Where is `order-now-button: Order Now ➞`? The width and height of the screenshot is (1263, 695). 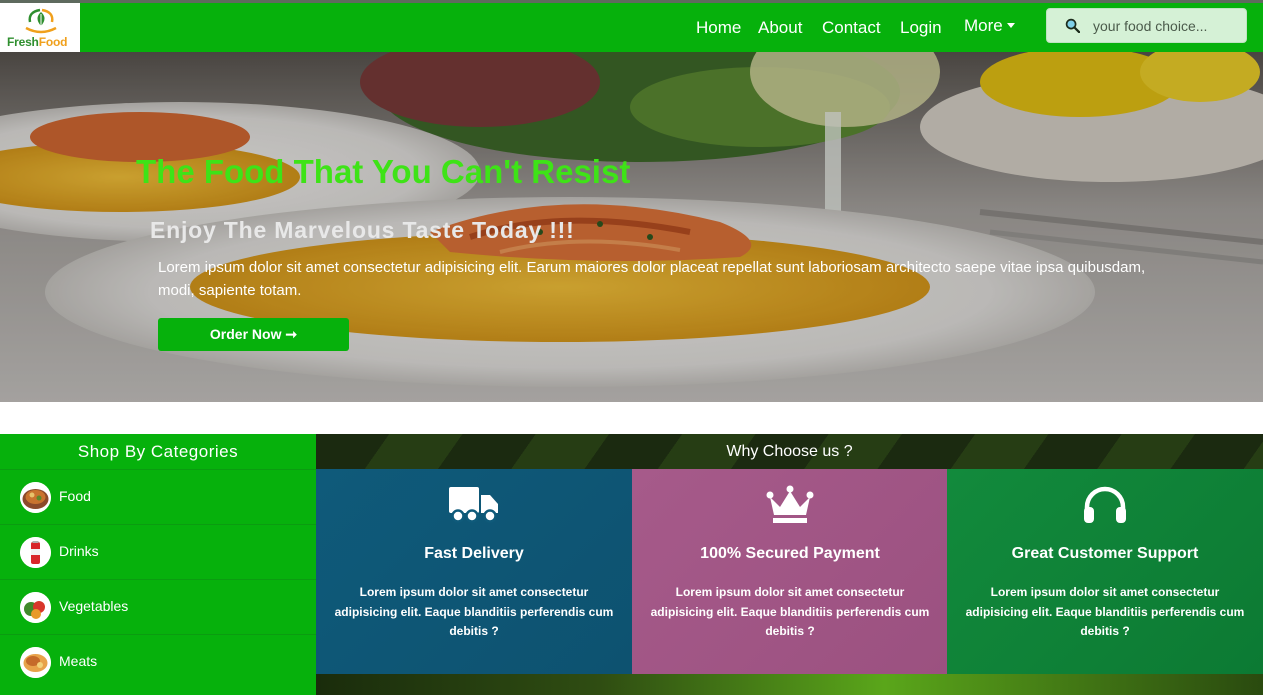 order-now-button: Order Now ➞ is located at coordinates (253, 334).